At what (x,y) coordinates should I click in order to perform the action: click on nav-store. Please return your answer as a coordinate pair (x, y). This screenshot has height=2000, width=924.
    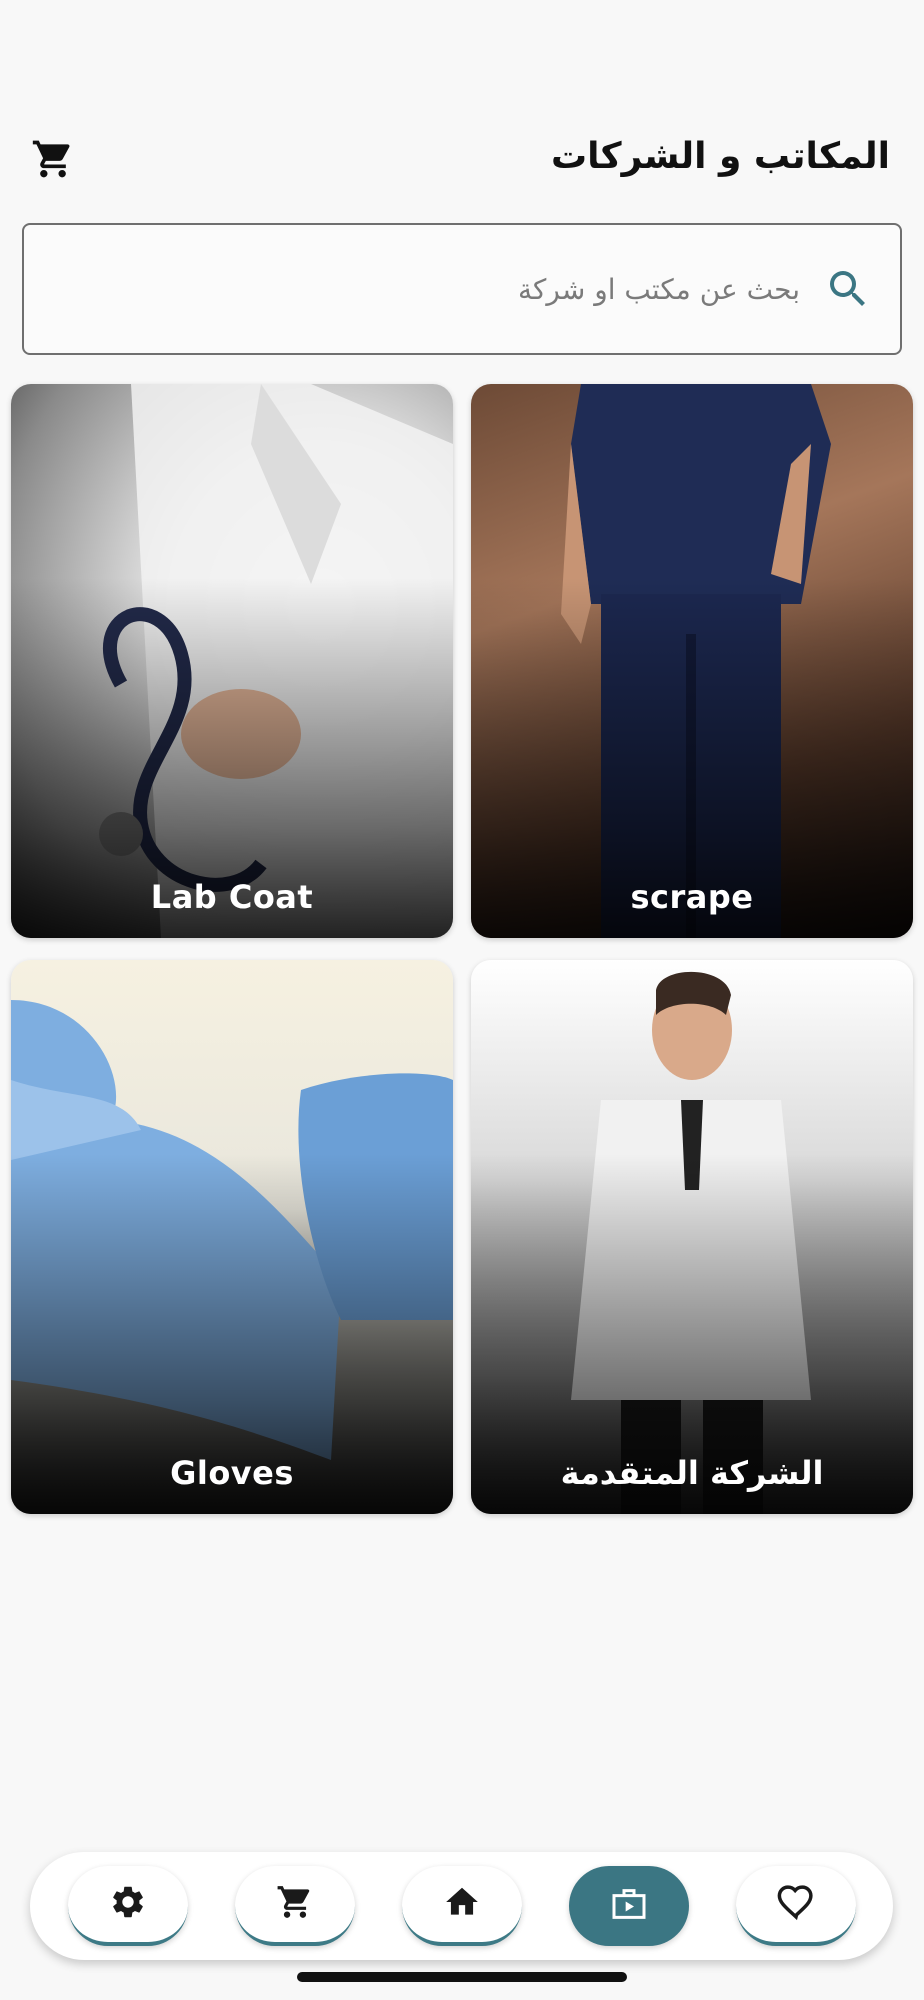
    Looking at the image, I should click on (629, 1906).